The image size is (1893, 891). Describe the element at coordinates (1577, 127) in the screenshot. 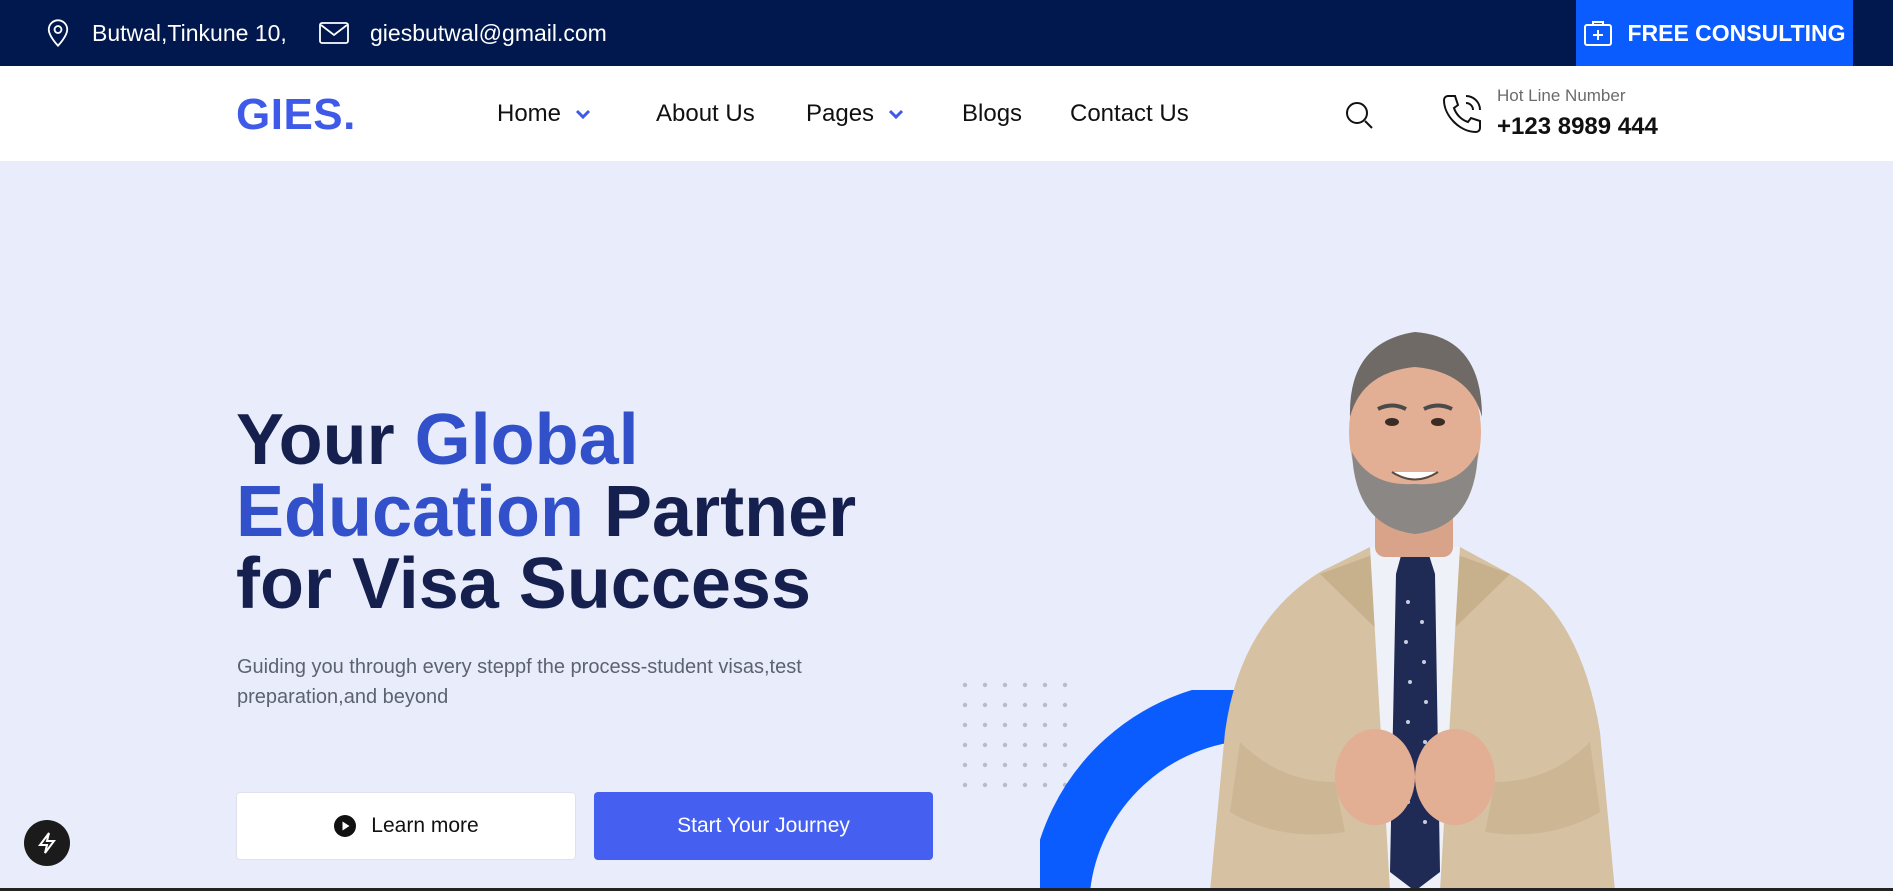

I see `hotline-number: +123 8989 444` at that location.